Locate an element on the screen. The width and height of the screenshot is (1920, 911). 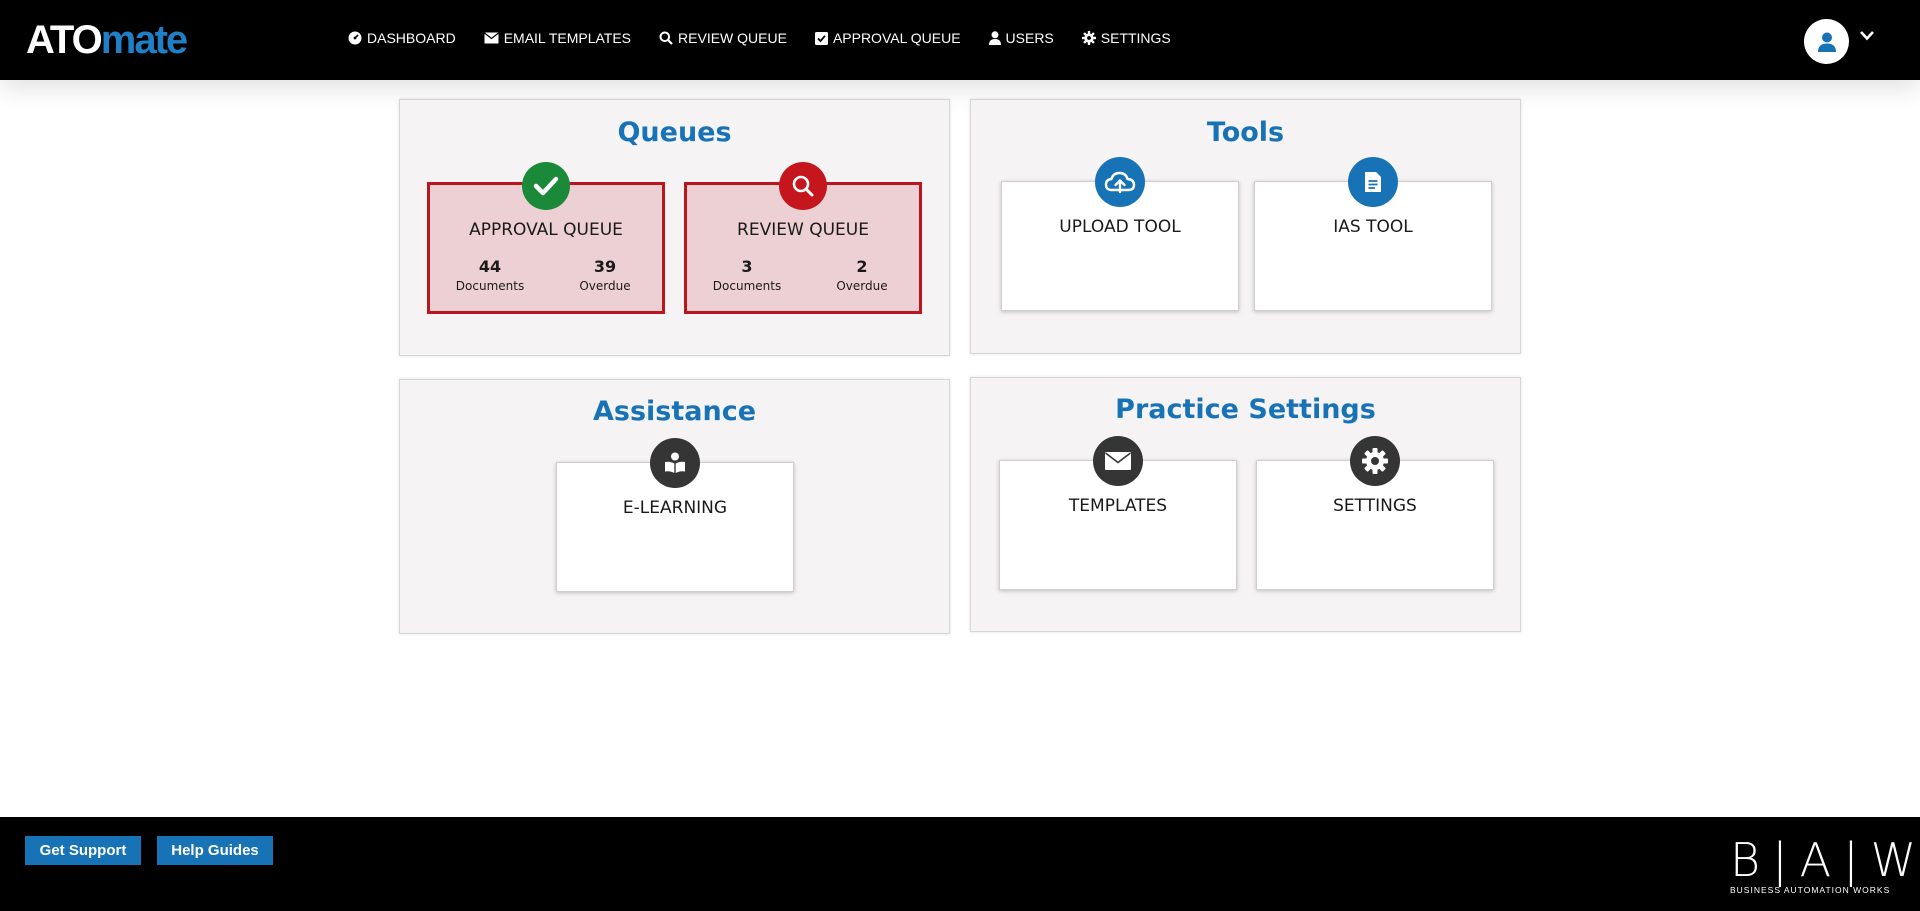
nav-label: EMAIL TEMPLATES is located at coordinates (567, 38).